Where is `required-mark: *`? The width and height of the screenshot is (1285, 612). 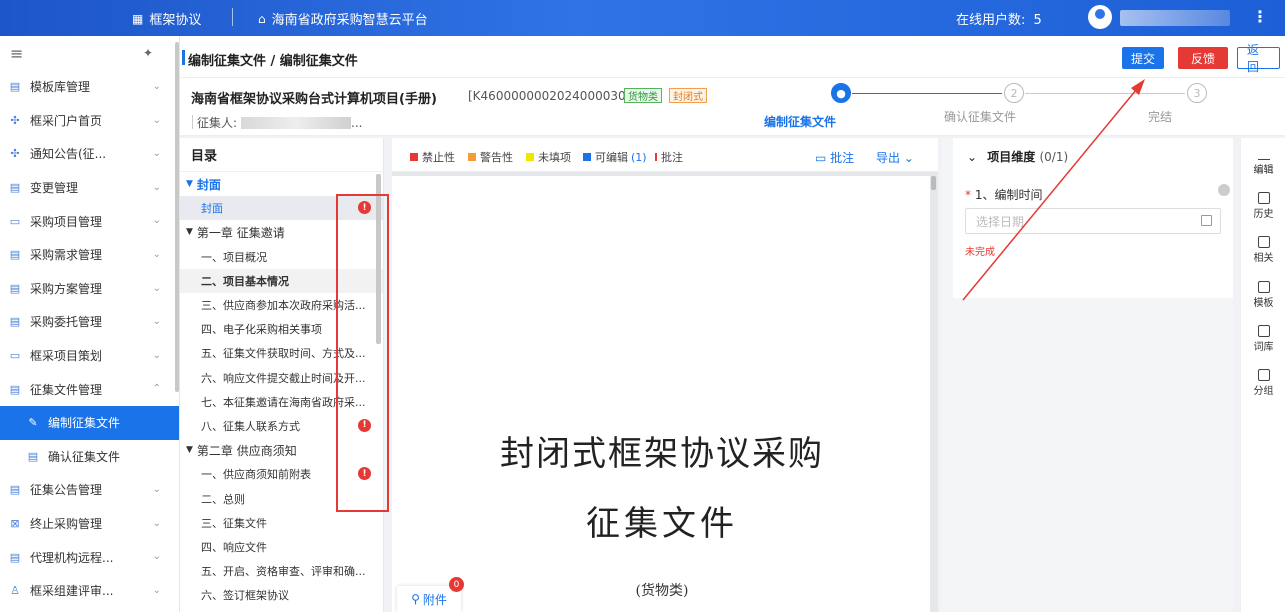
required-mark: * is located at coordinates (968, 195).